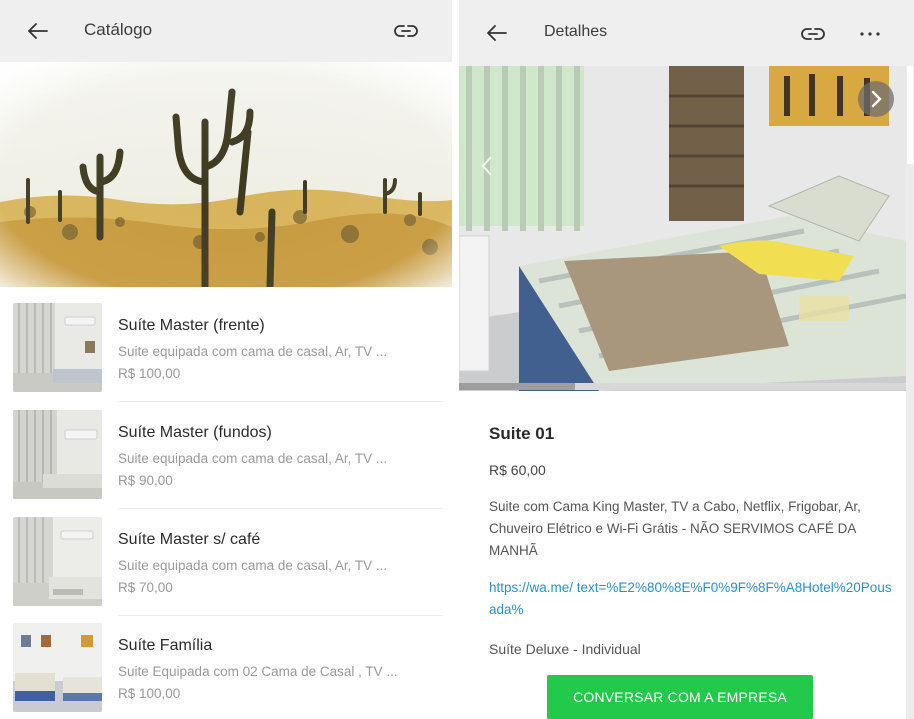 The image size is (914, 719). Describe the element at coordinates (226, 31) in the screenshot. I see `catalog-header: Catálogo` at that location.